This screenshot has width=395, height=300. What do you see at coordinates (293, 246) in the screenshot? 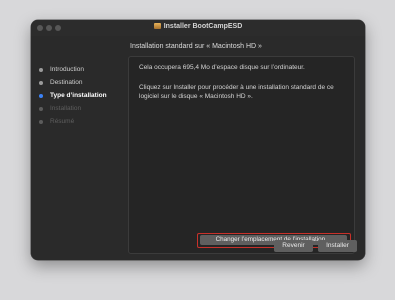
I see `back-button: Revenir` at bounding box center [293, 246].